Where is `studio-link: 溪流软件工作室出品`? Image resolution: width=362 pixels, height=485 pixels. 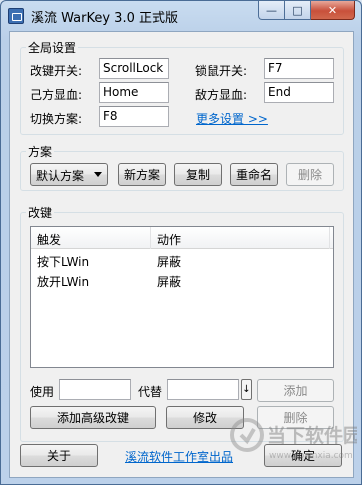 studio-link: 溪流软件工作室出品 is located at coordinates (179, 456).